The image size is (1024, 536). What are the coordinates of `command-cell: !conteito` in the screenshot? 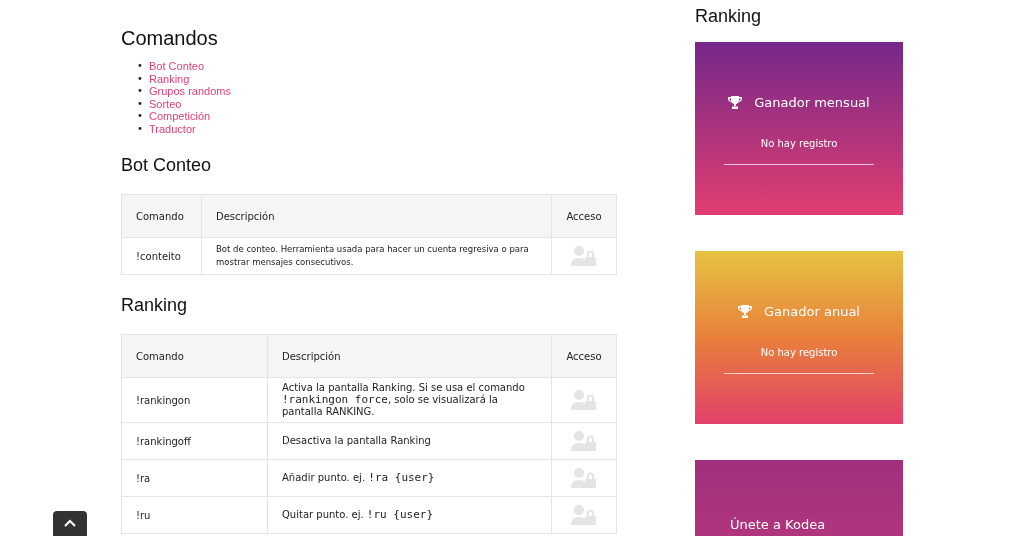 It's located at (161, 256).